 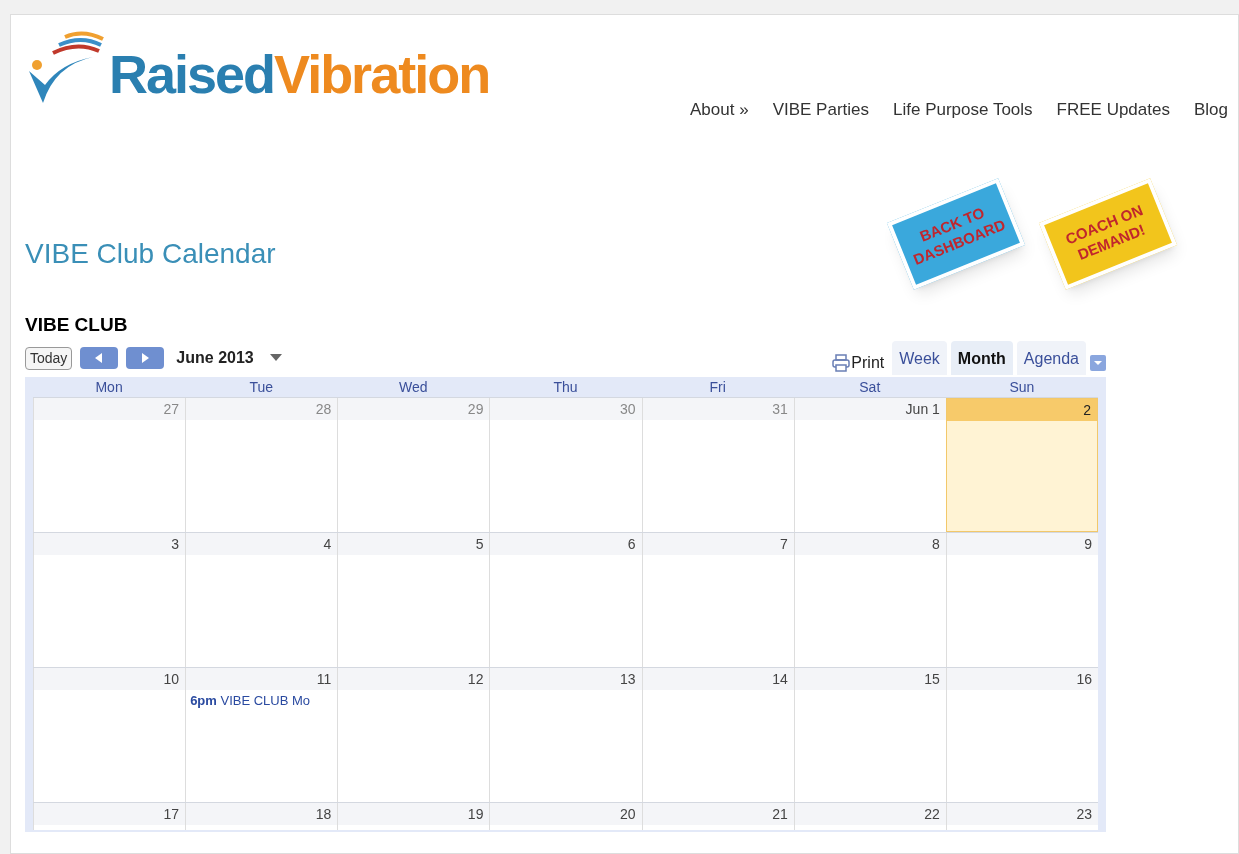 I want to click on print-button: Print, so click(x=858, y=363).